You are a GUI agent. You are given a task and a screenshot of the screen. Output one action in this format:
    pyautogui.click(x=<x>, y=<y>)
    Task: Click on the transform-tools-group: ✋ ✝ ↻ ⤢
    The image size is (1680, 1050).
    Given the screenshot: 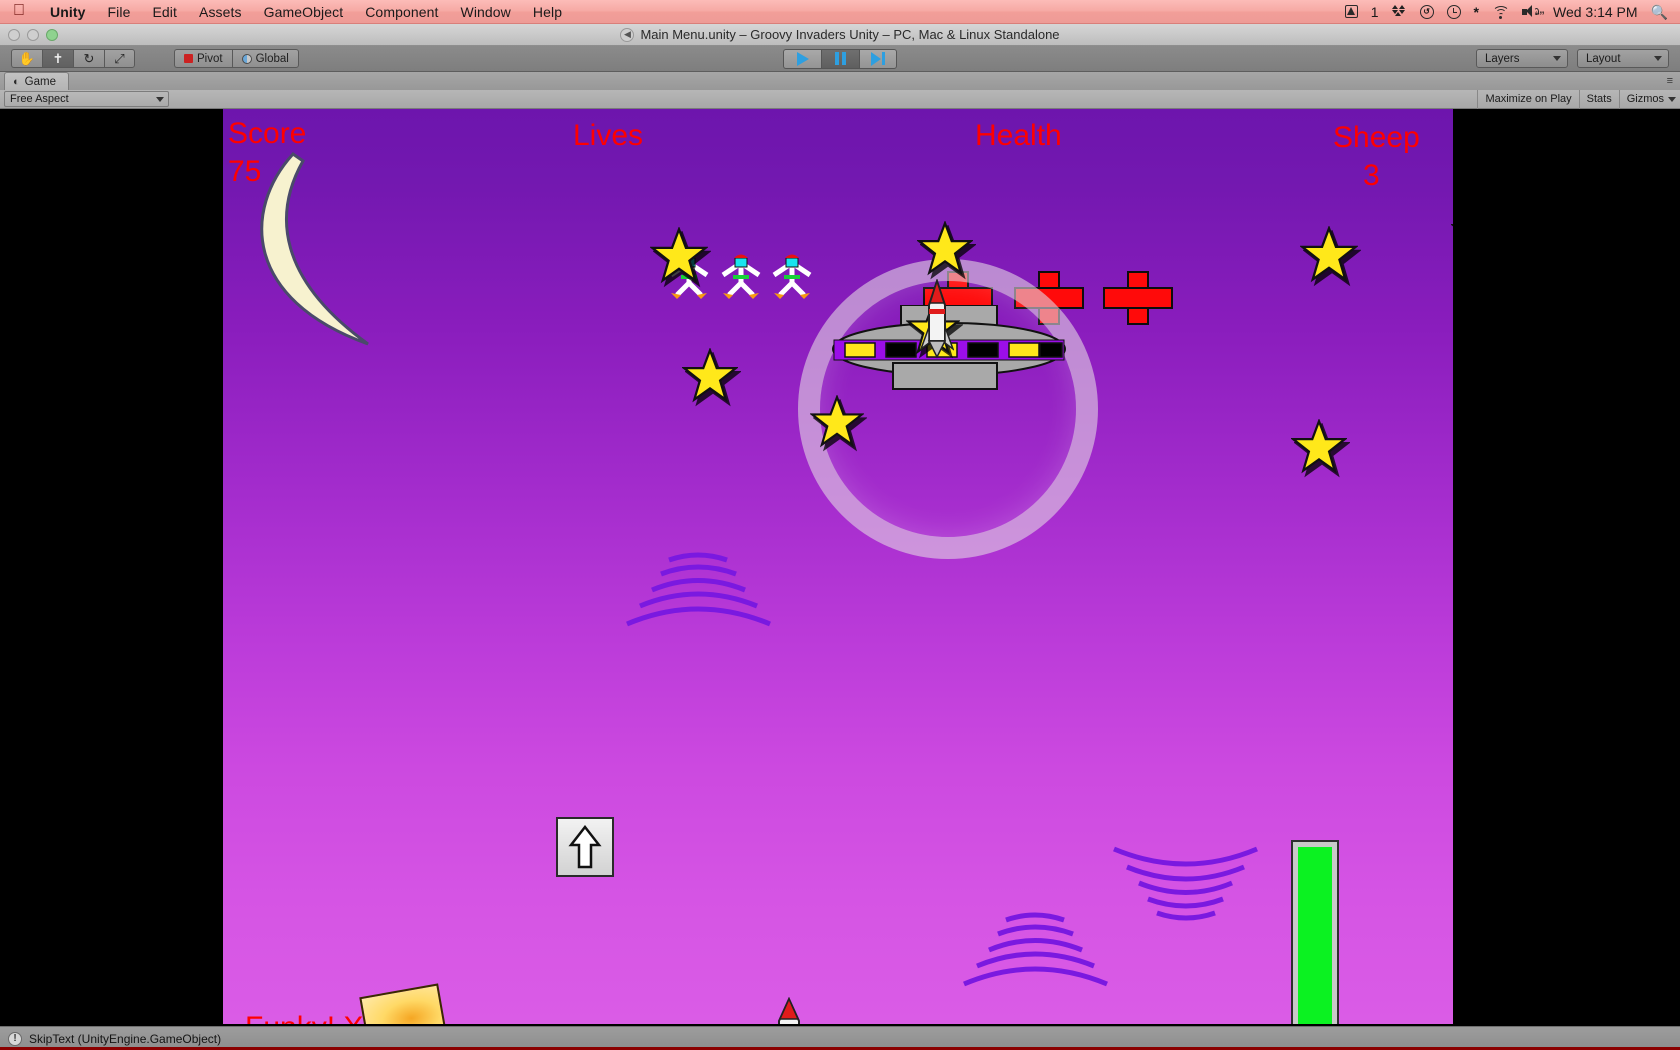 What is the action you would take?
    pyautogui.click(x=73, y=58)
    